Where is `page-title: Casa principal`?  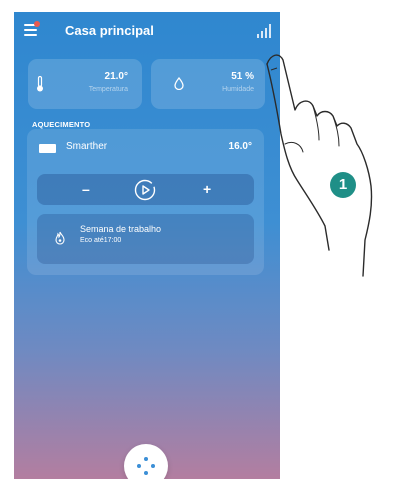
page-title: Casa principal is located at coordinates (109, 30).